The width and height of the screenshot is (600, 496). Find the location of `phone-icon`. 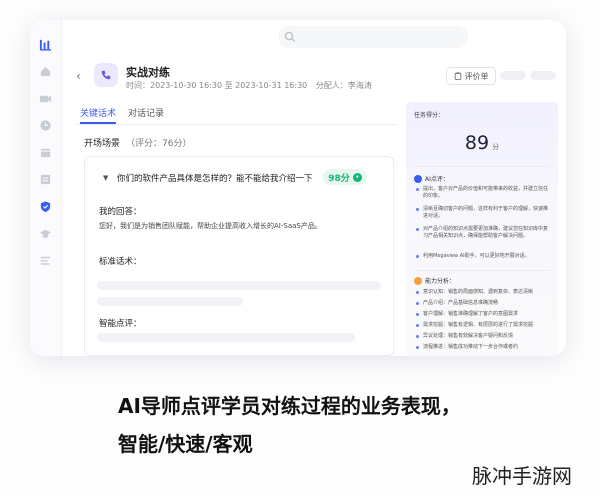

phone-icon is located at coordinates (106, 75).